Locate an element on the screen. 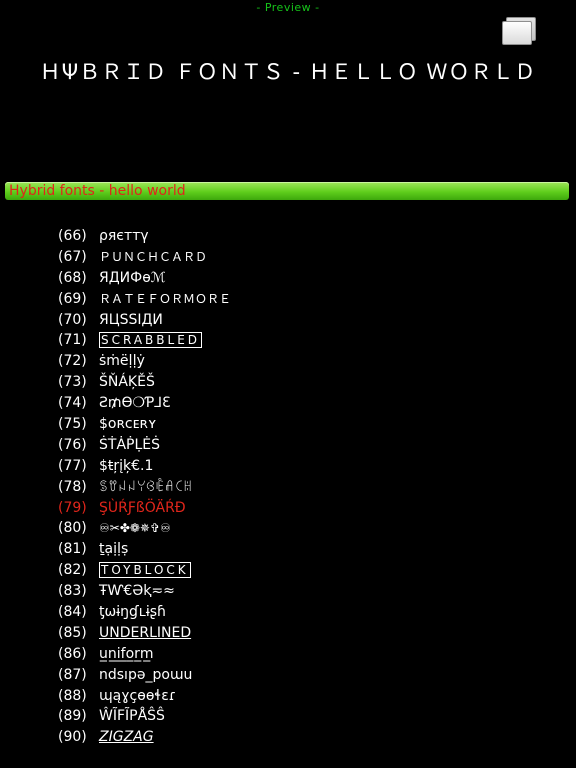  font-sample: ЯЦSSIДИ is located at coordinates (131, 319).